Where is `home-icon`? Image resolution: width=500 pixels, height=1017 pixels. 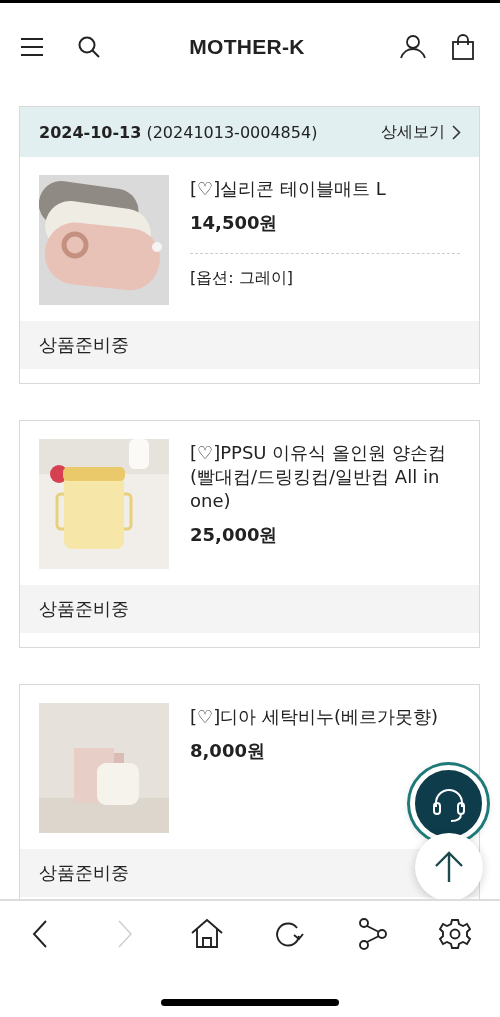
home-icon is located at coordinates (206, 934).